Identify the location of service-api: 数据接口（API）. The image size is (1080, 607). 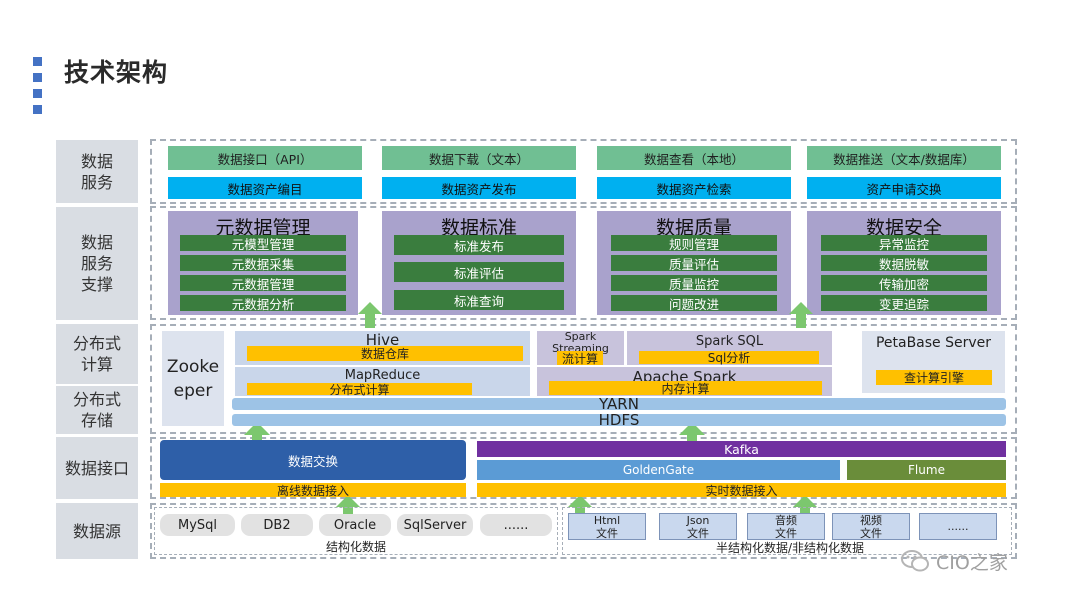
(265, 158).